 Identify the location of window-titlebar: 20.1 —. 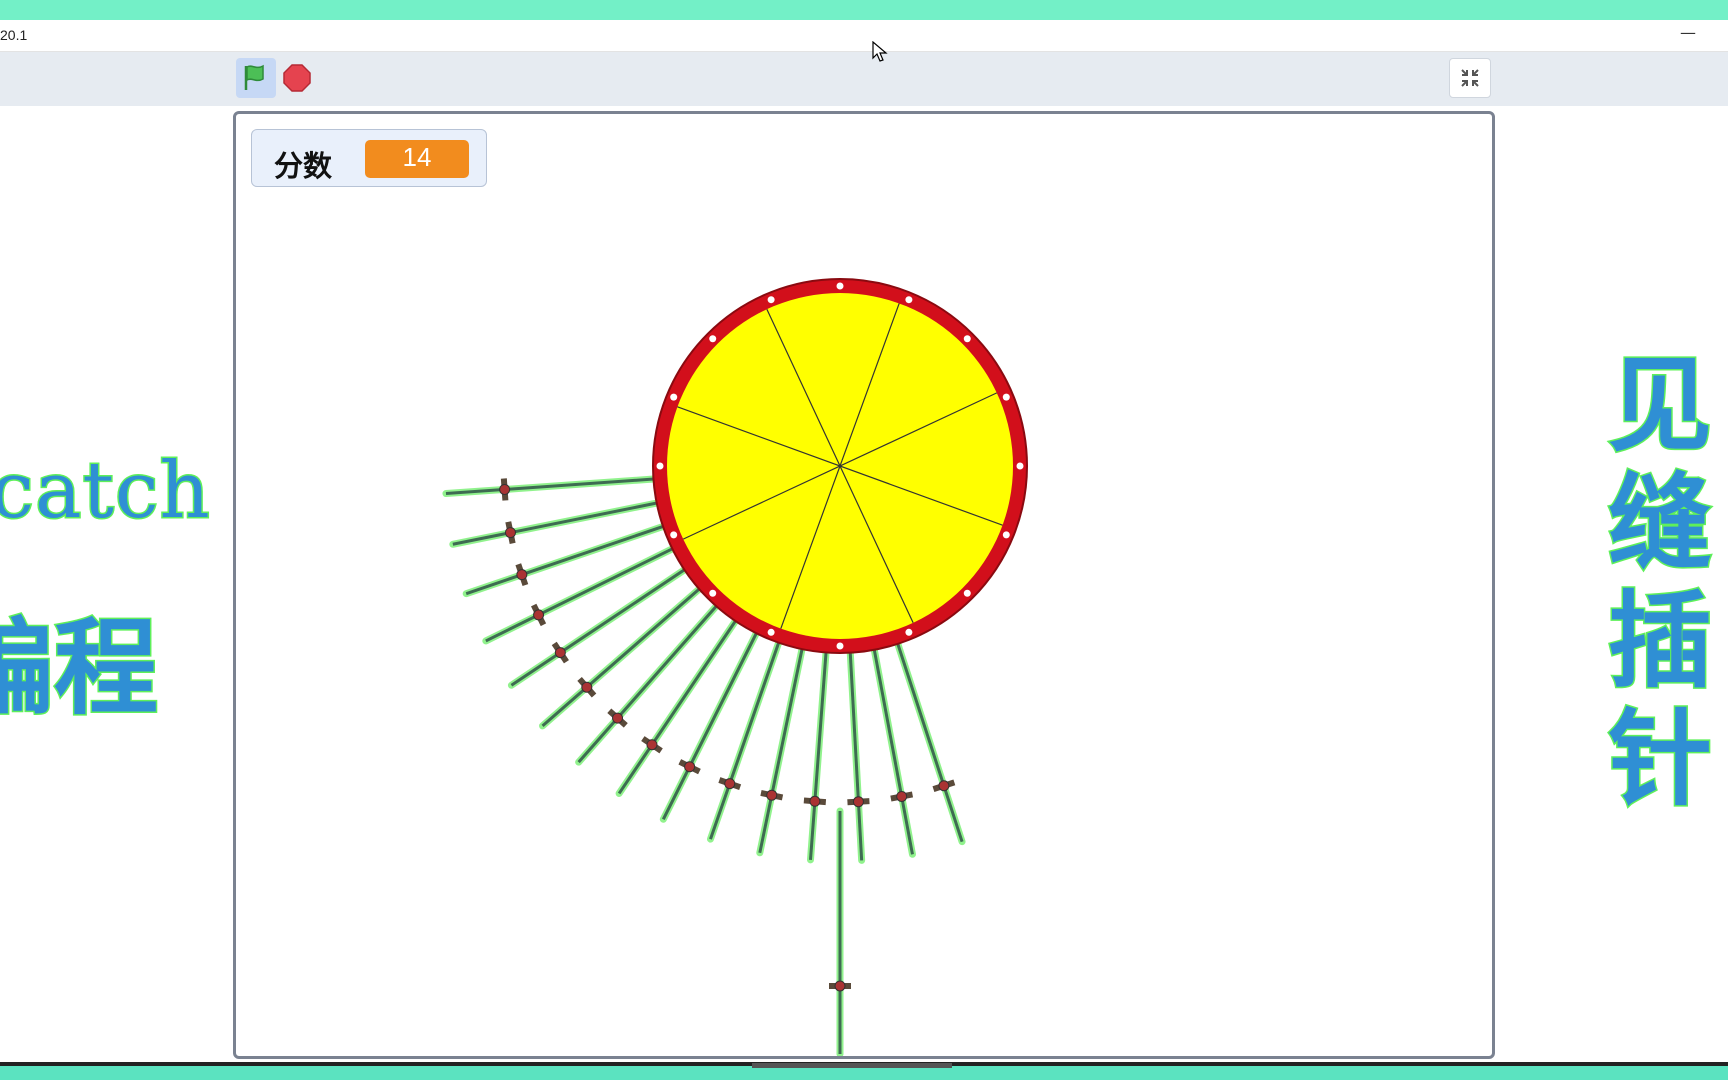
(864, 36).